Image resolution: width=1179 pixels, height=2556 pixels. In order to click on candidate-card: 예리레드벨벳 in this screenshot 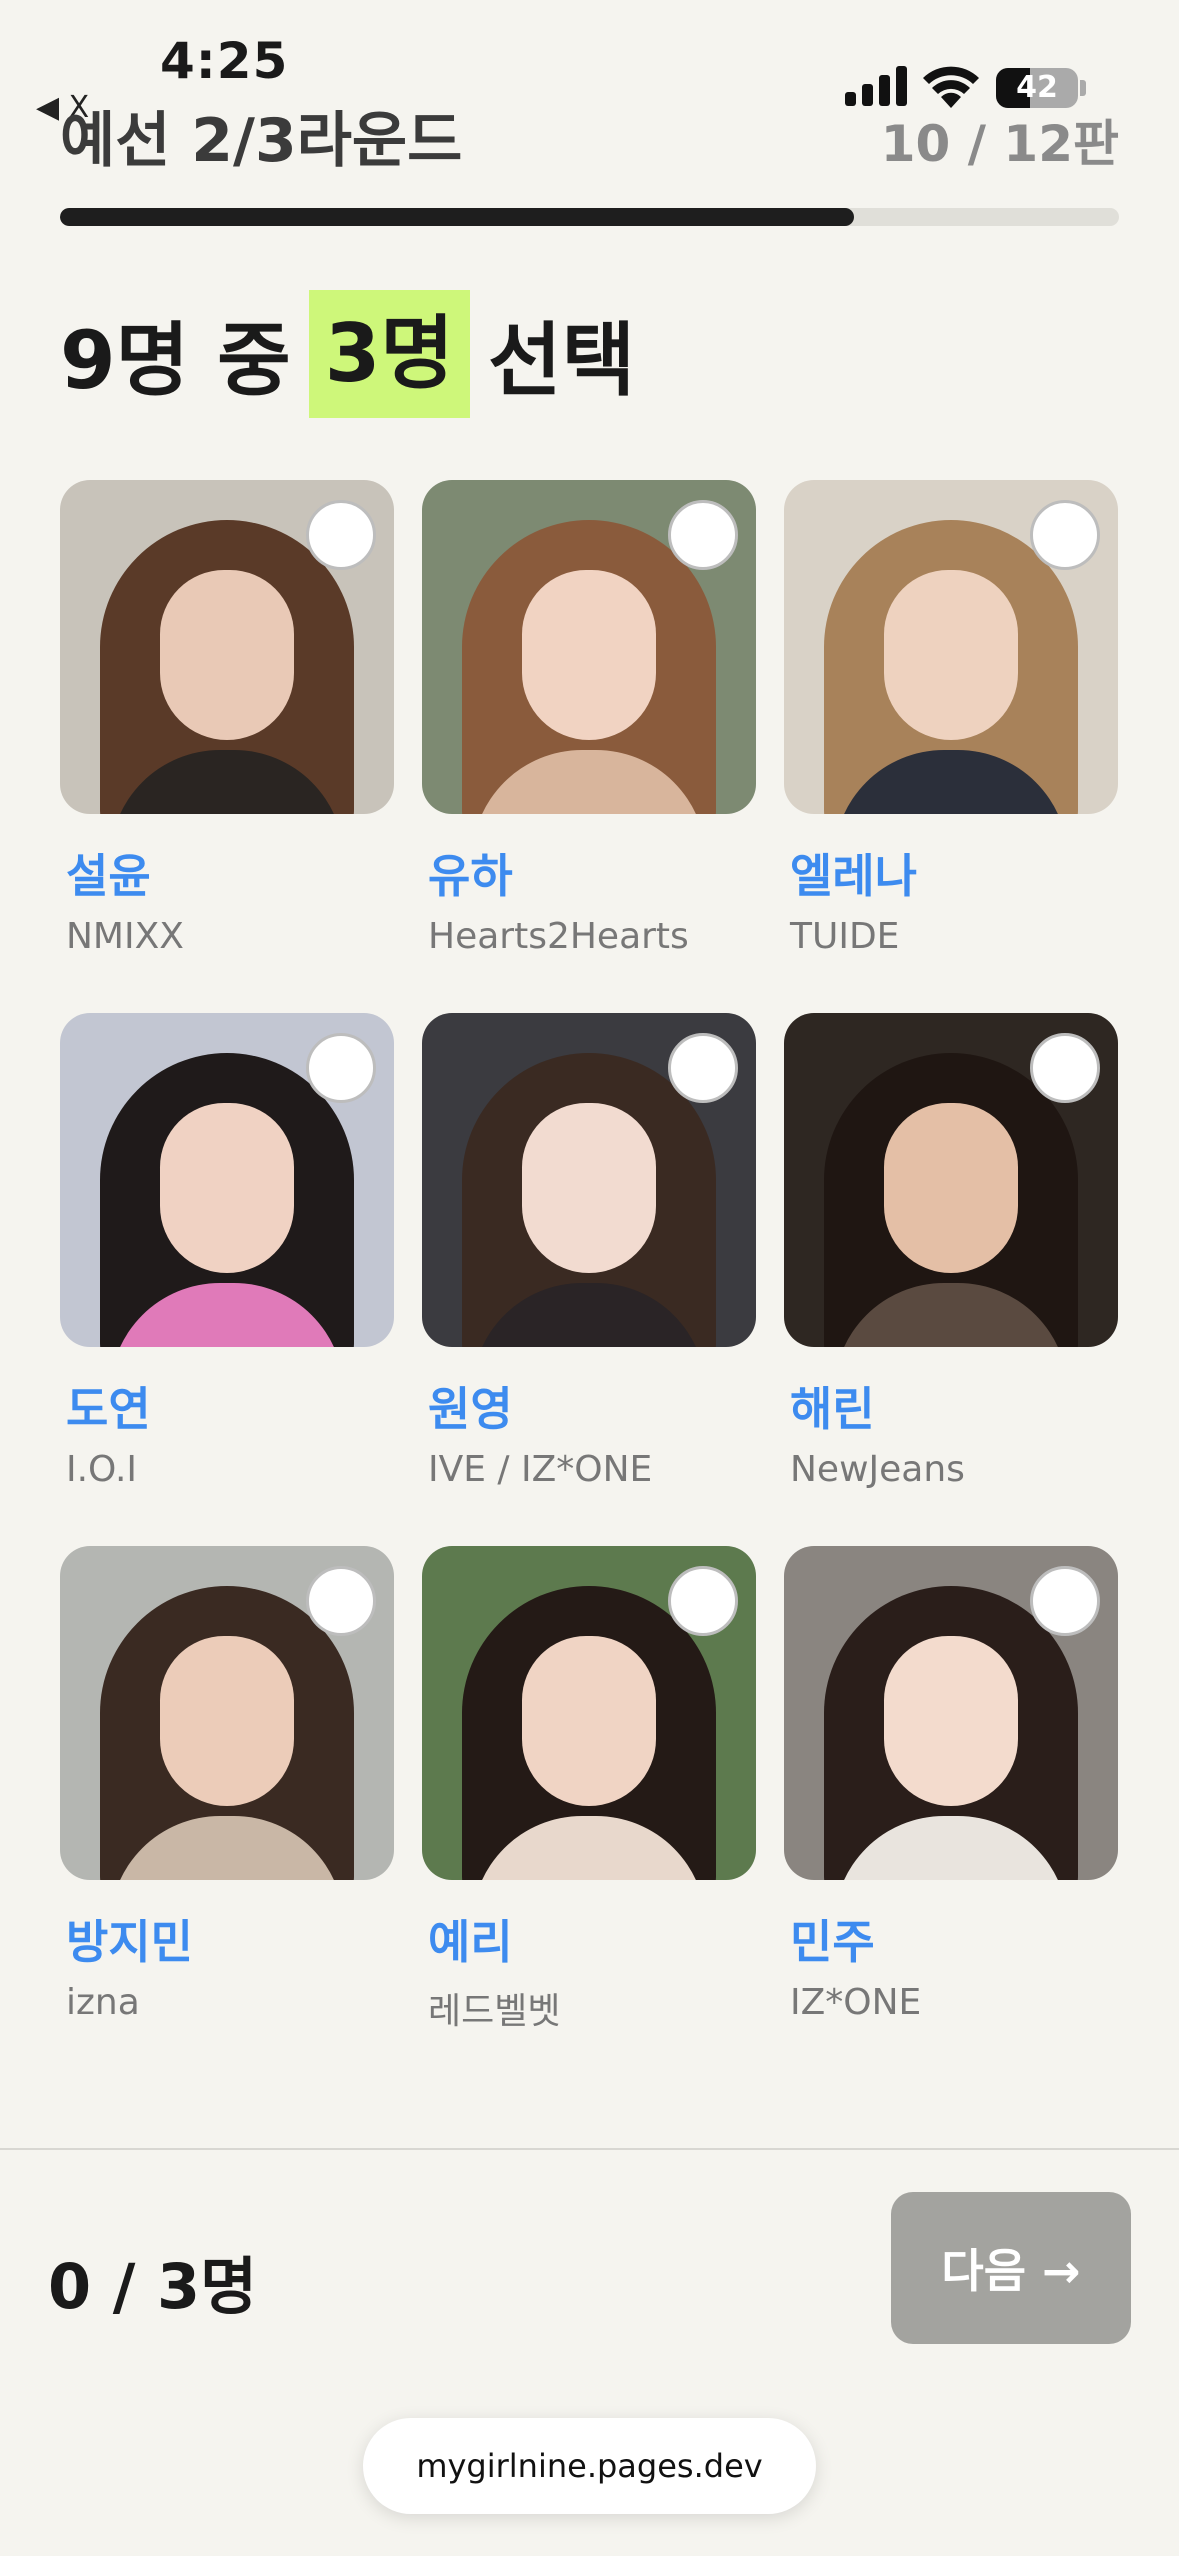, I will do `click(589, 1812)`.